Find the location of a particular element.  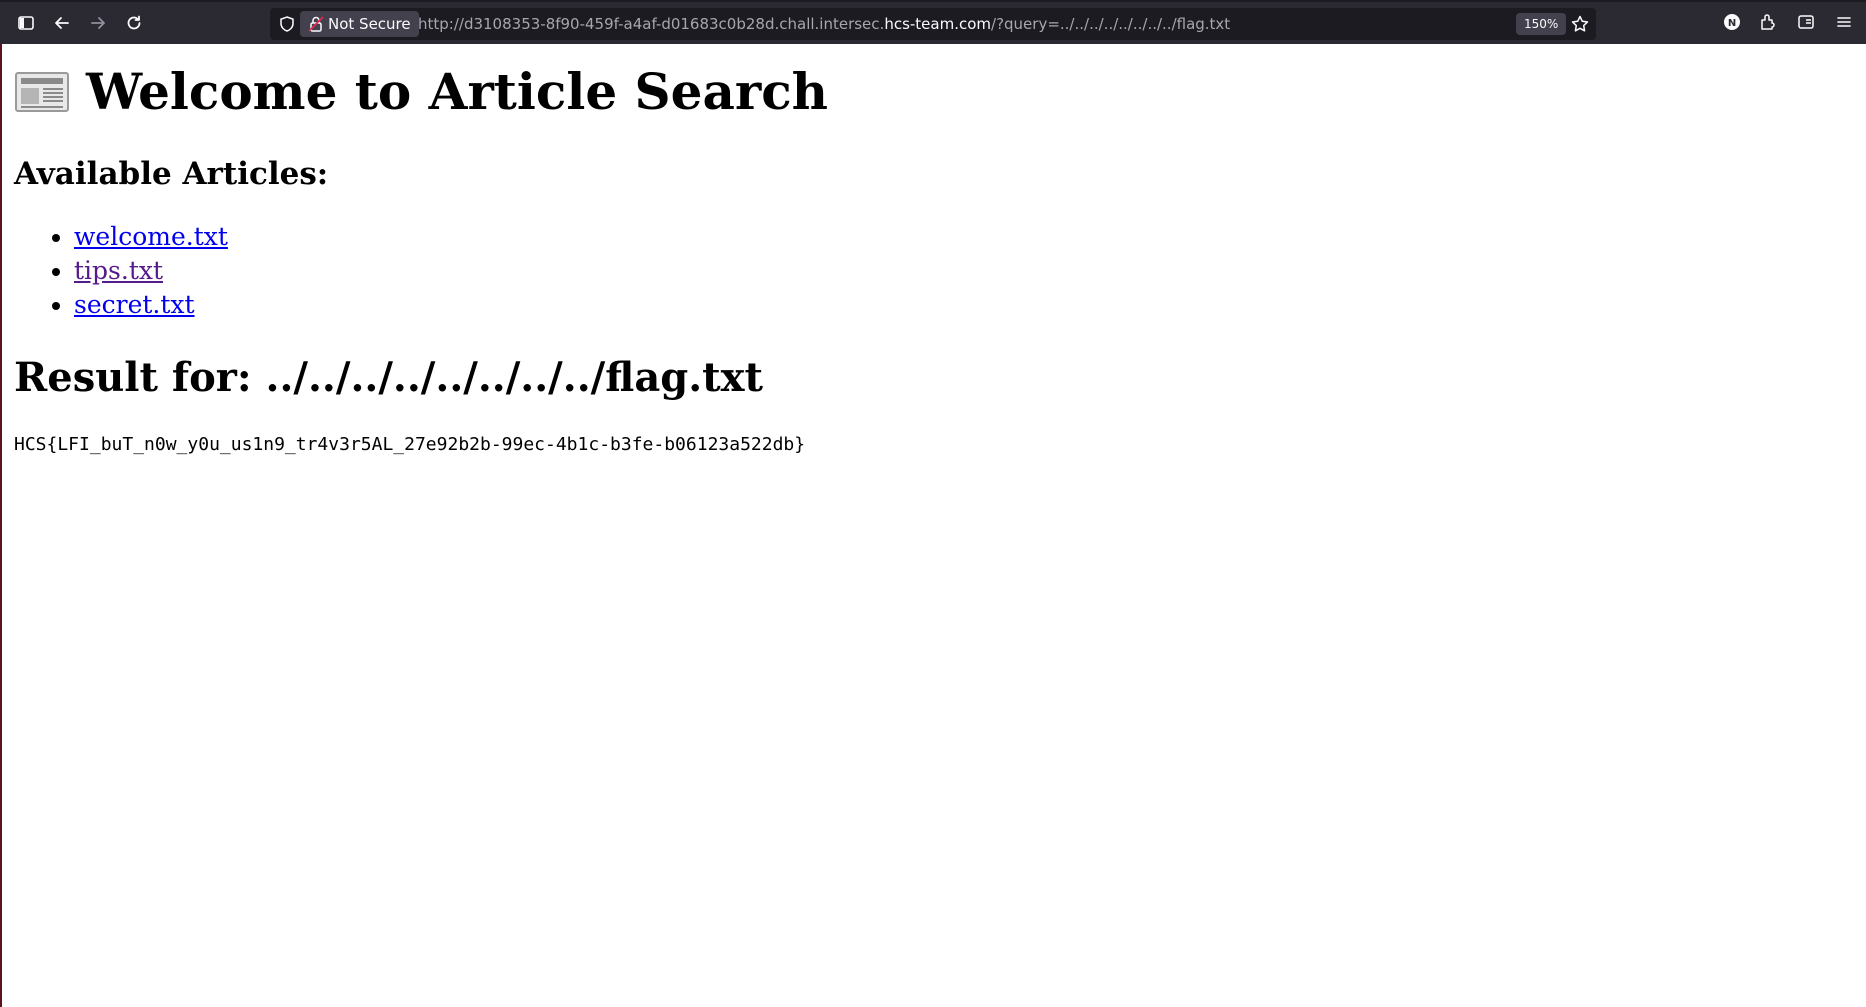

insecure-lock-icon is located at coordinates (316, 24).